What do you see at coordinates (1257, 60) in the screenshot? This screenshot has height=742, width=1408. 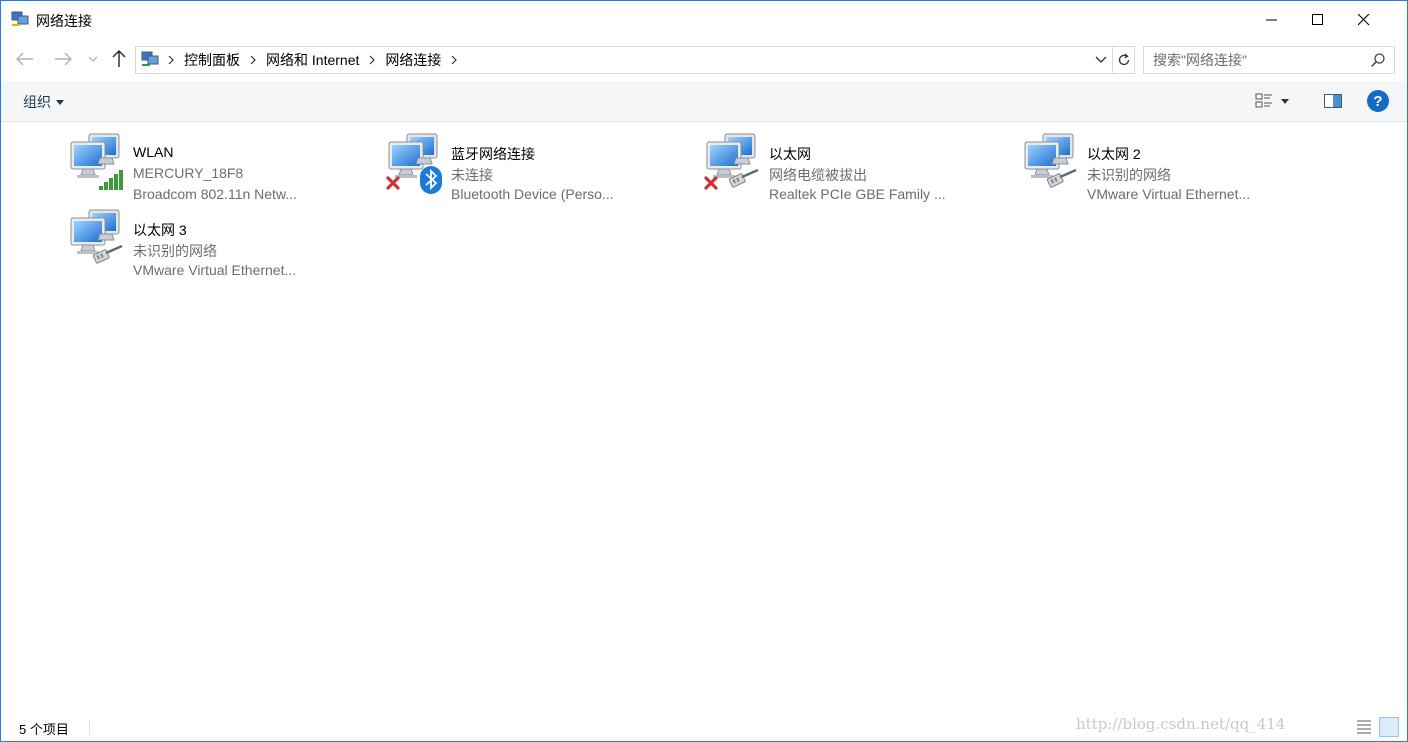 I see `search-input` at bounding box center [1257, 60].